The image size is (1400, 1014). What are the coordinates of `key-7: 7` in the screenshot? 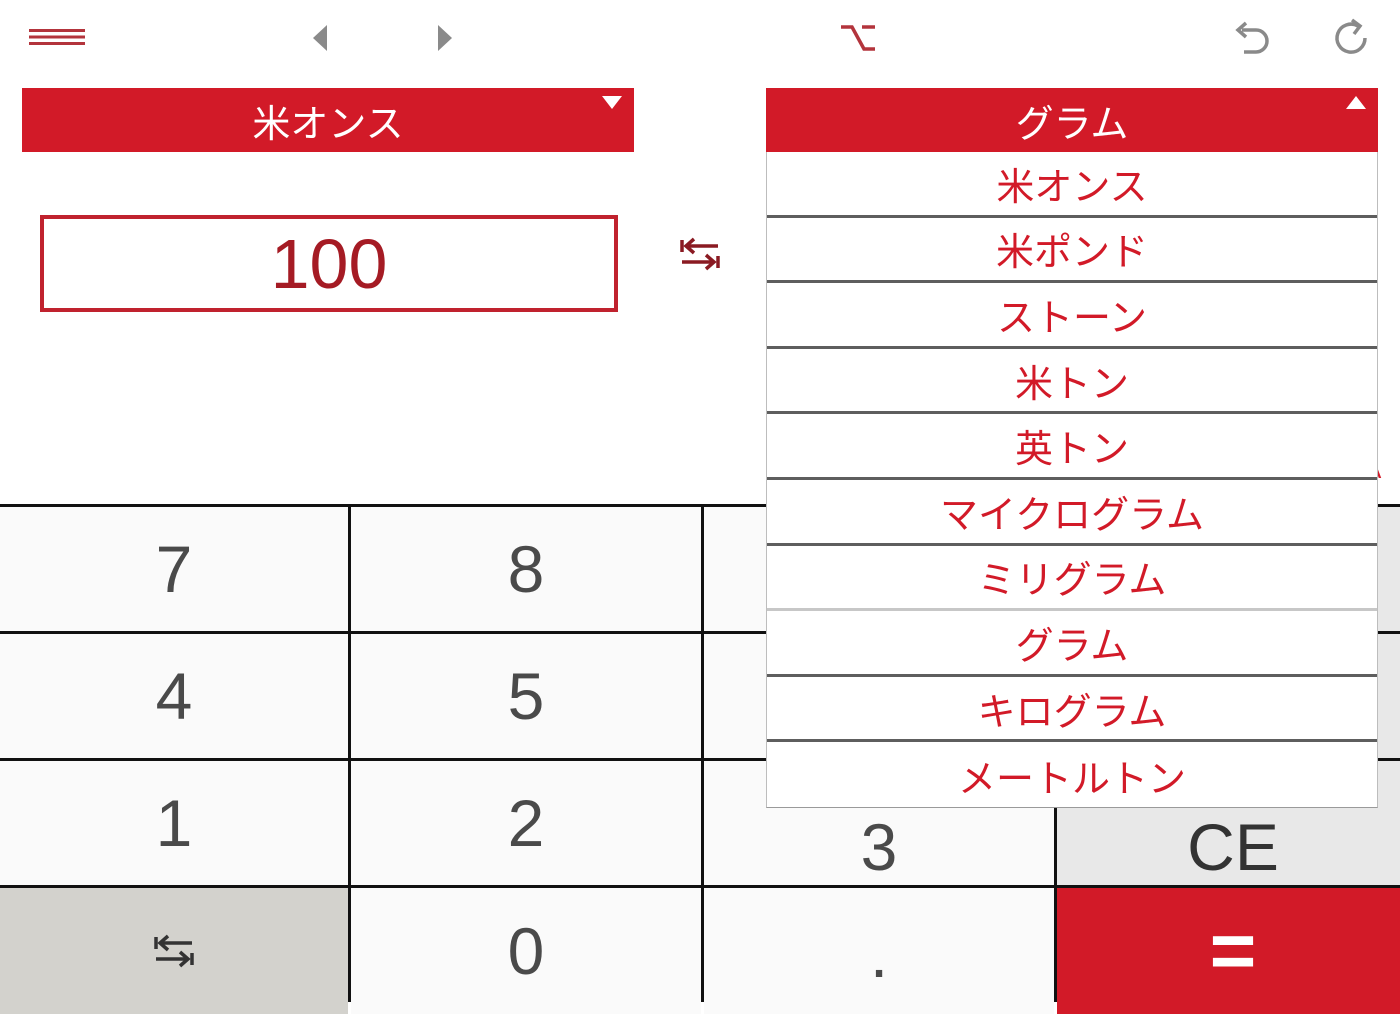 It's located at (174, 569).